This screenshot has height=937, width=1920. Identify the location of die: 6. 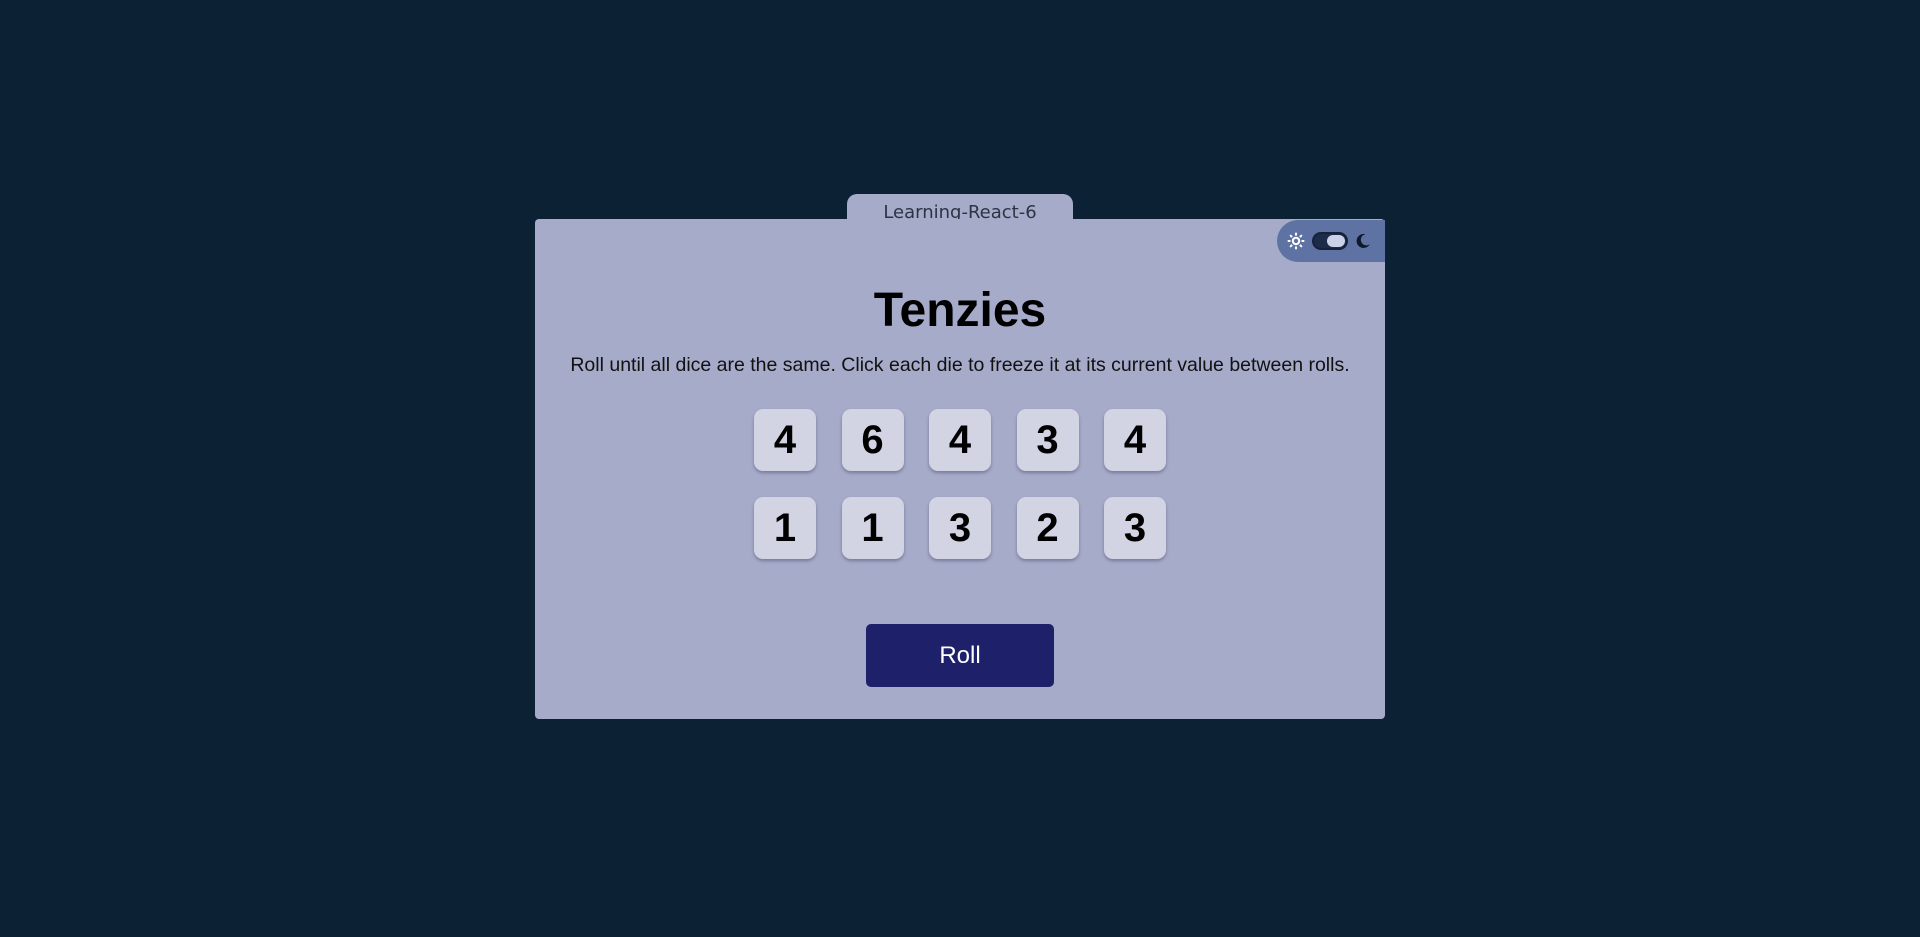
(872, 440).